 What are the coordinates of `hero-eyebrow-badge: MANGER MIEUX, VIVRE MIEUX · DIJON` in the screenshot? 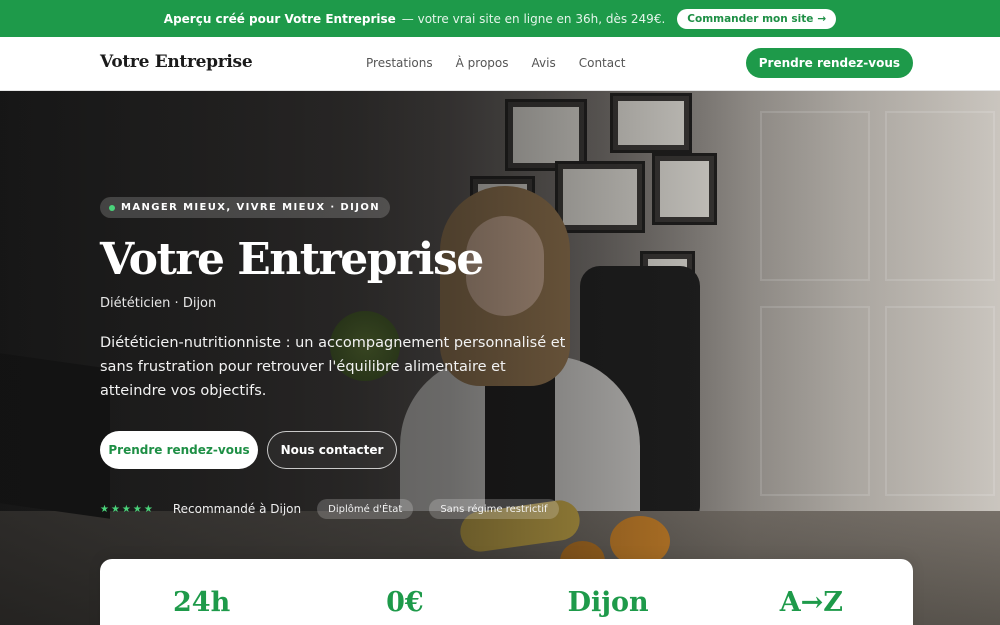 It's located at (245, 207).